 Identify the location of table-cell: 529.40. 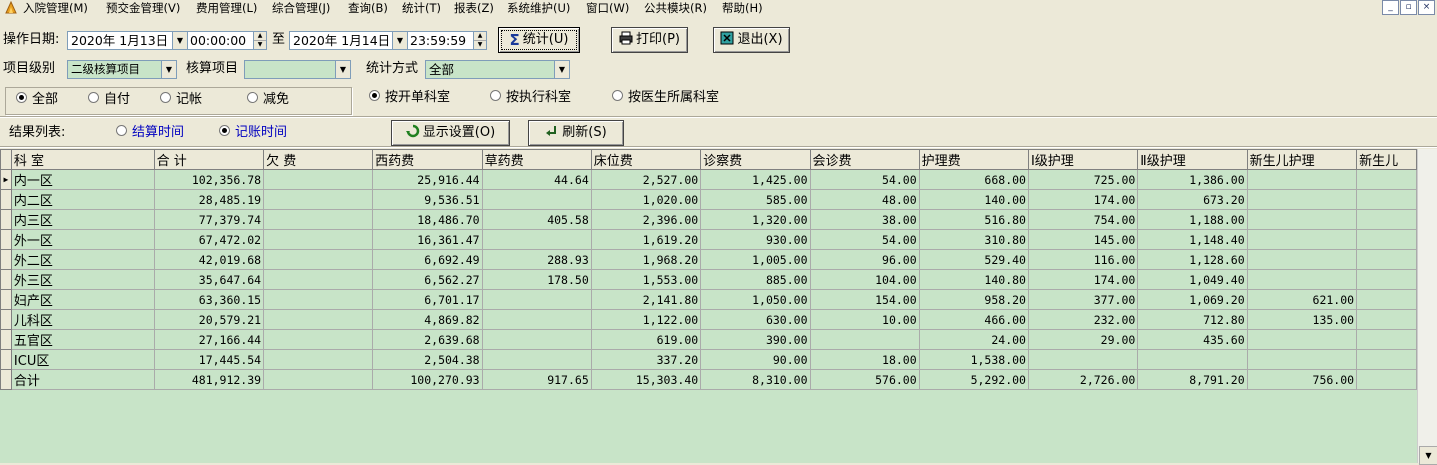
(973, 259).